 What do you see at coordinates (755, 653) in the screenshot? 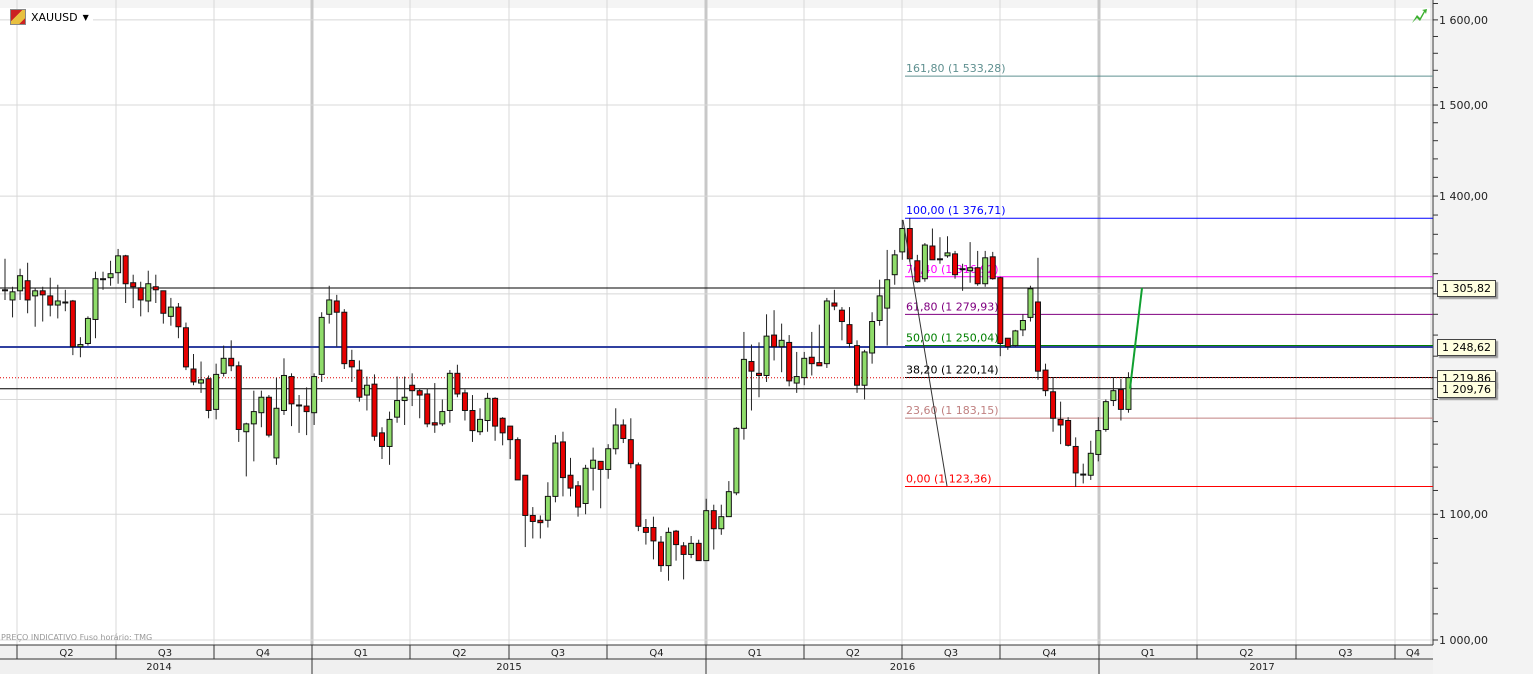
I see `quarter-label: Q1` at bounding box center [755, 653].